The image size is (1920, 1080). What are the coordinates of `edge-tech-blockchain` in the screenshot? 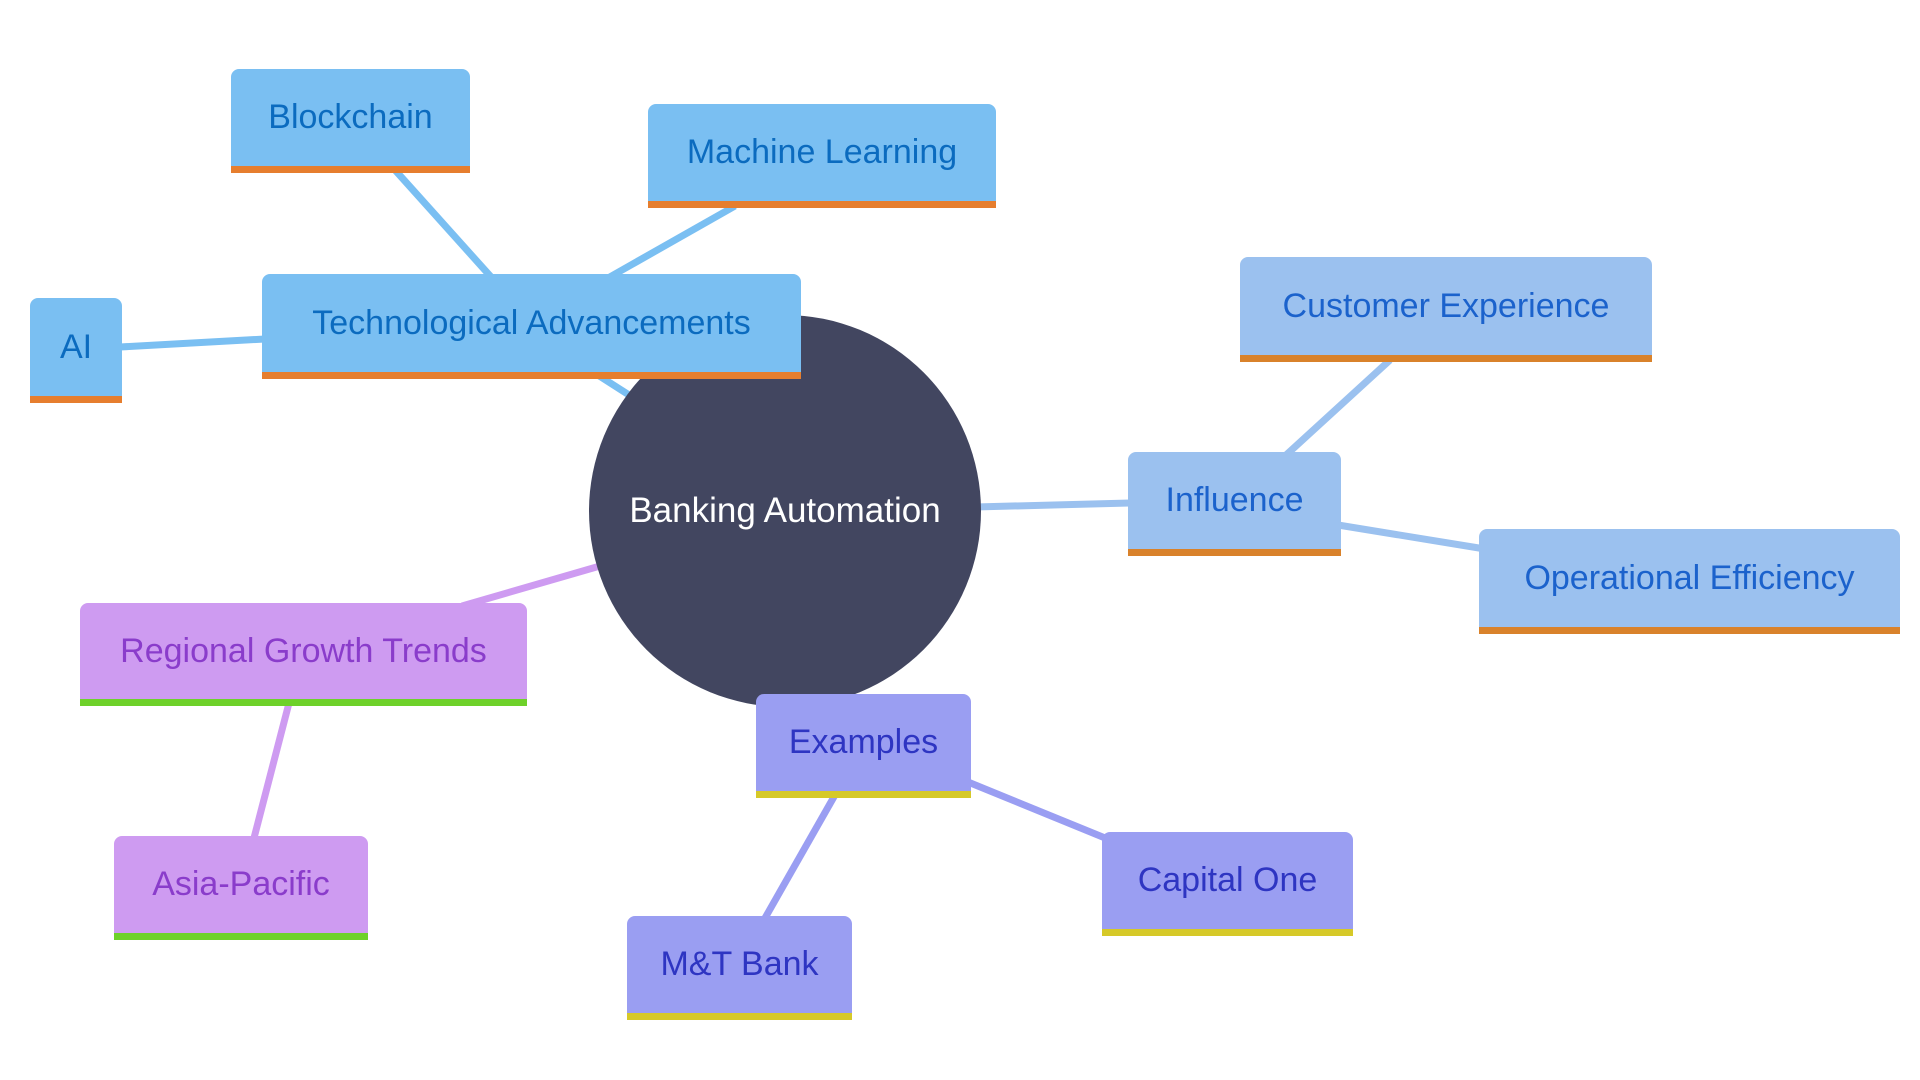 It's located at (443, 224).